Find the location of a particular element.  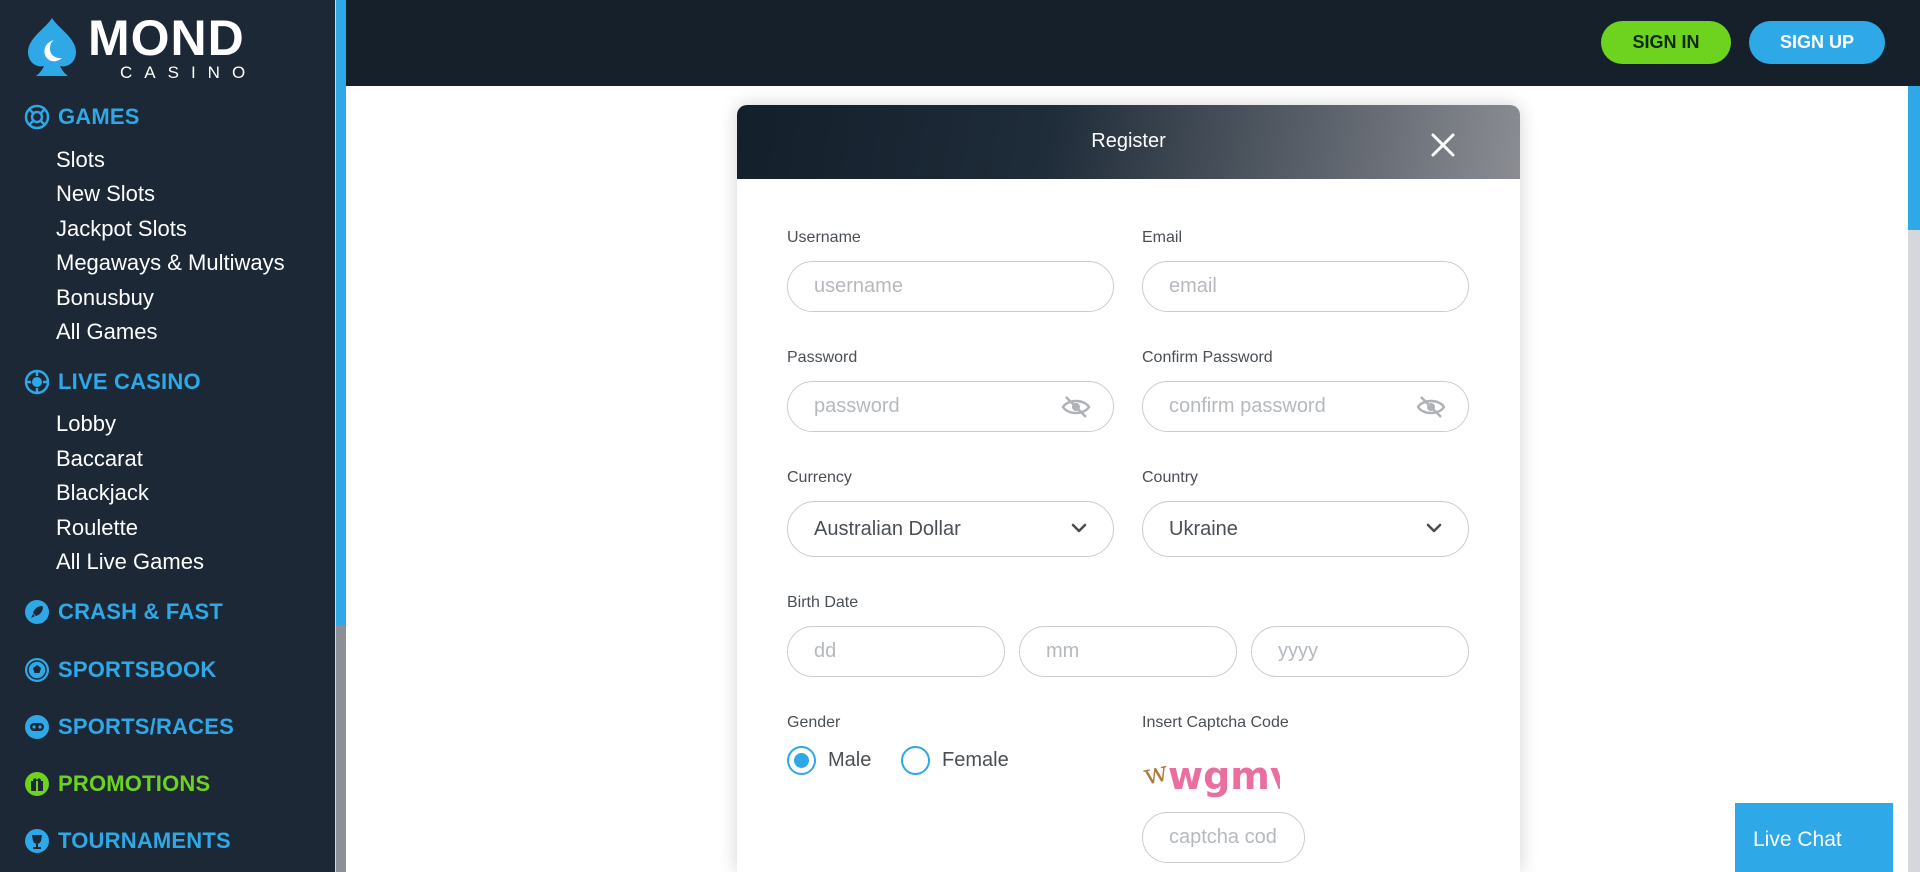

currency-select: Australian Dollar is located at coordinates (950, 529).